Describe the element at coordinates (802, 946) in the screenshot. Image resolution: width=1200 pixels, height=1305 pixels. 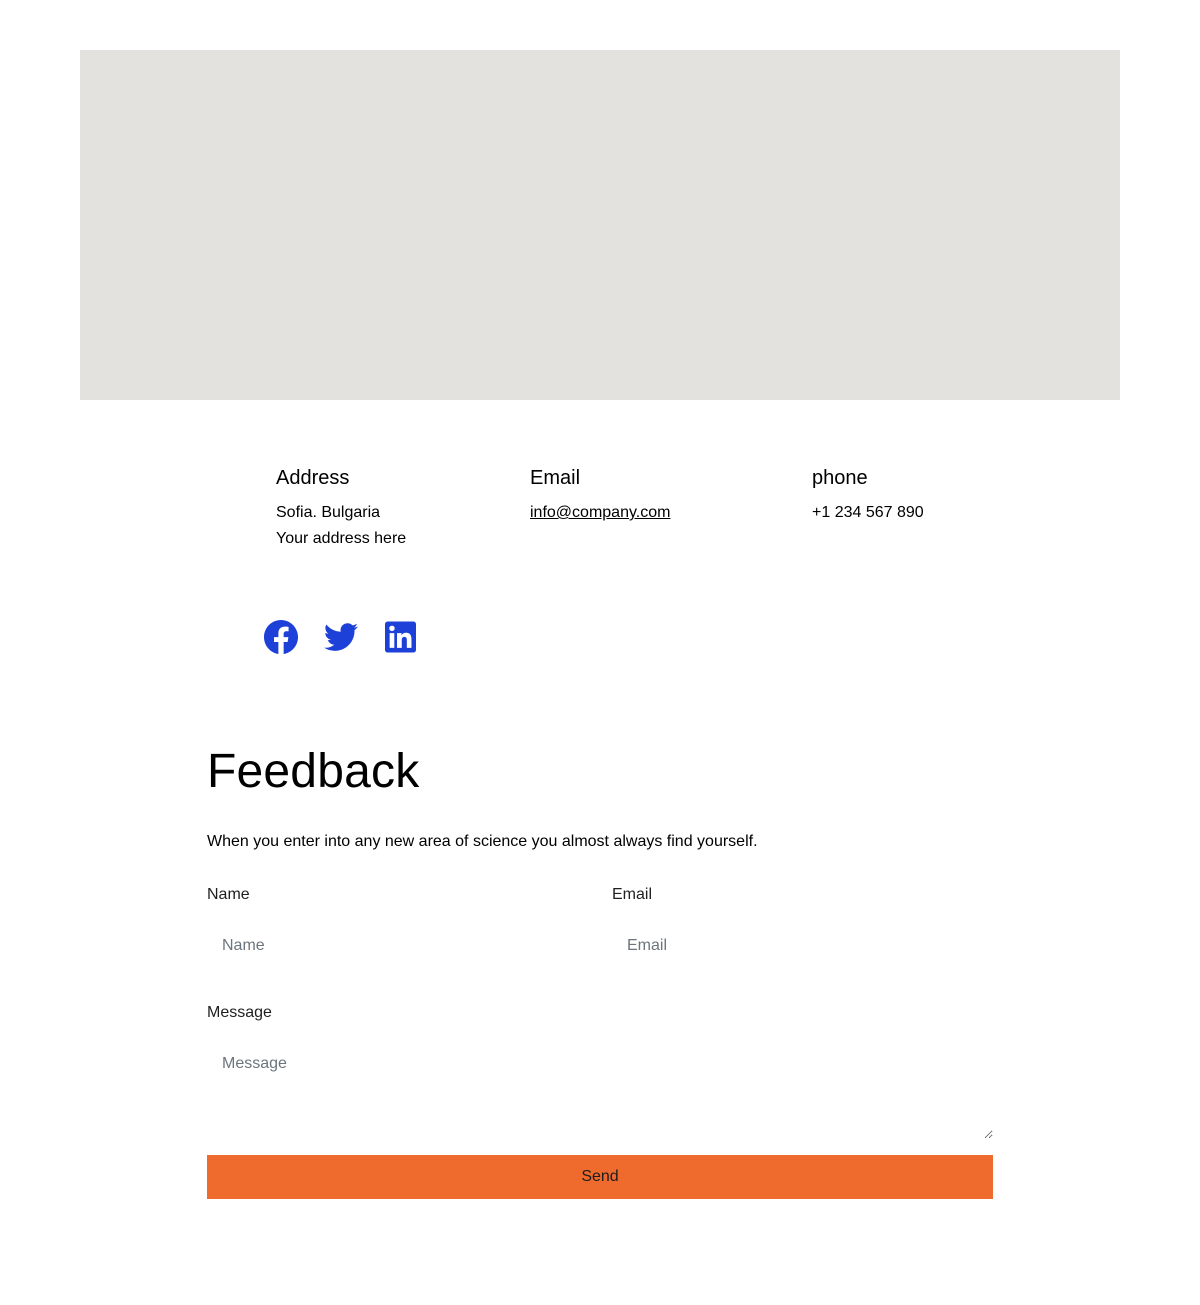
I see `email-input` at that location.